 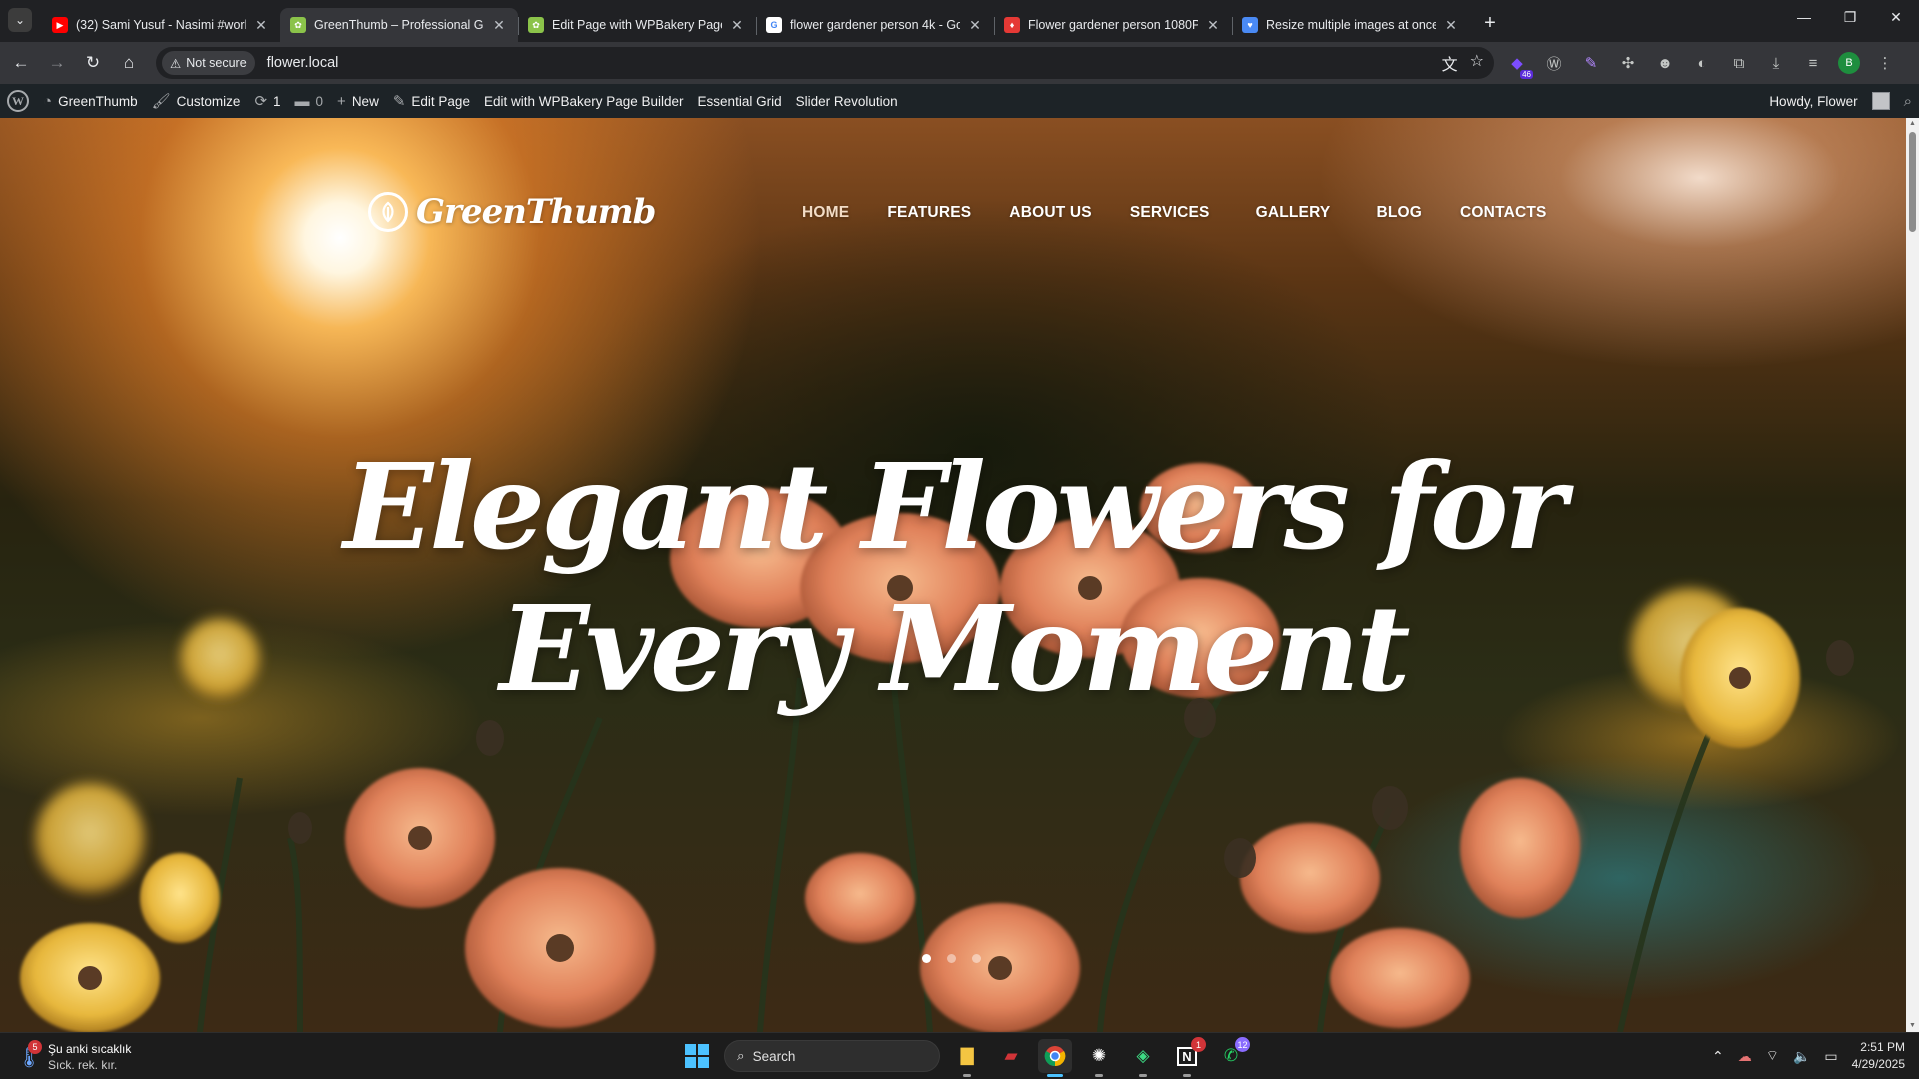 What do you see at coordinates (1912, 124) in the screenshot?
I see `scroll-up-icon: ▲` at bounding box center [1912, 124].